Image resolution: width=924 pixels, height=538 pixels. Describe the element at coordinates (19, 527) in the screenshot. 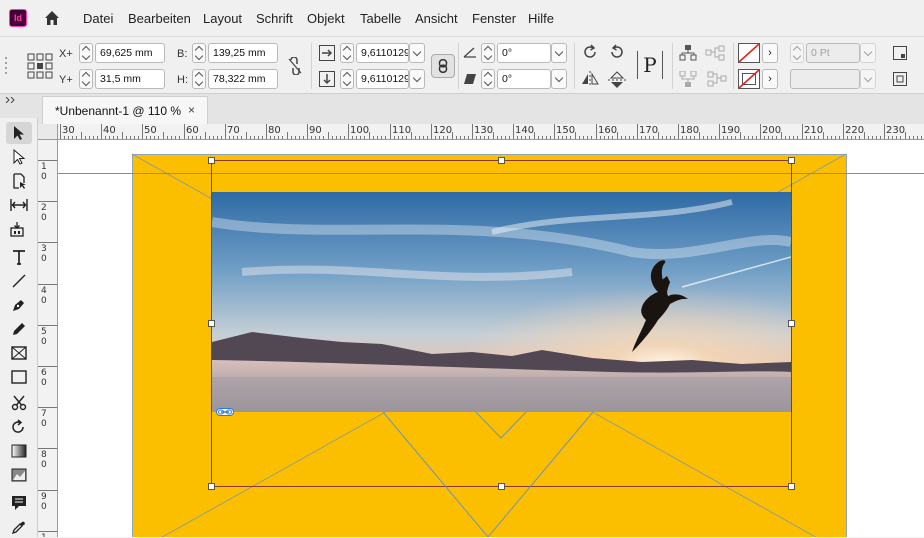

I see `eyedropper-tool` at that location.